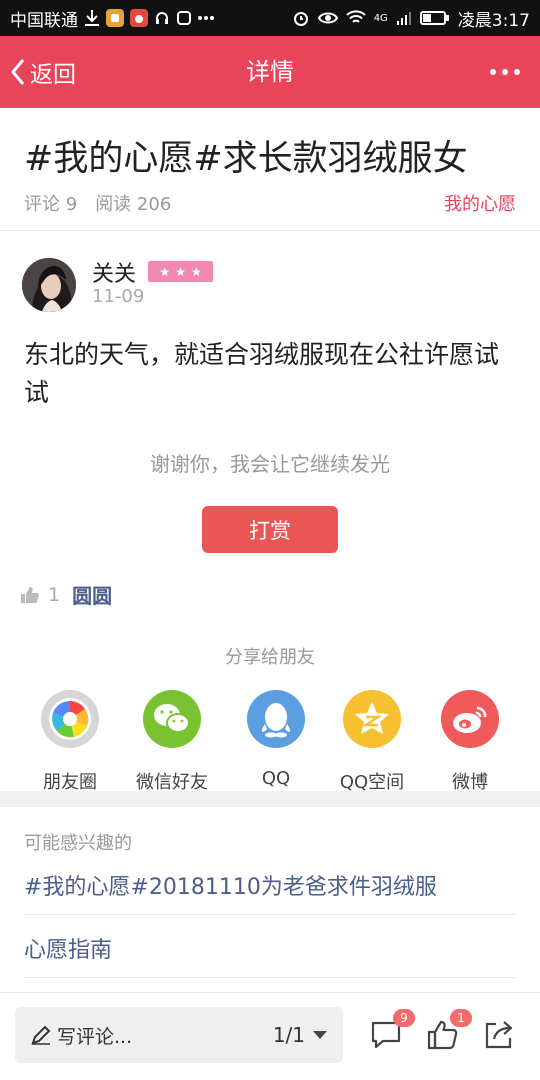  What do you see at coordinates (114, 272) in the screenshot?
I see `author-name: 关关` at bounding box center [114, 272].